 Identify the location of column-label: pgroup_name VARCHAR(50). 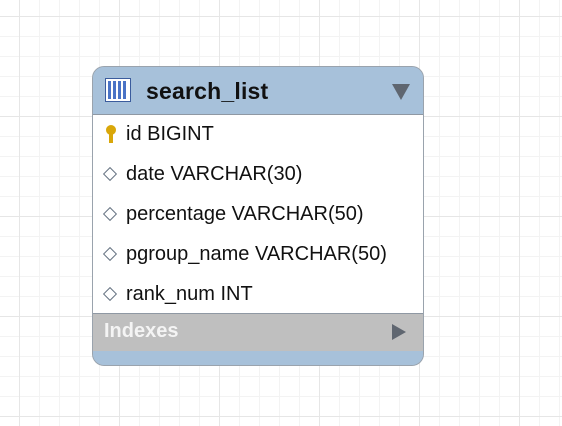
(256, 254).